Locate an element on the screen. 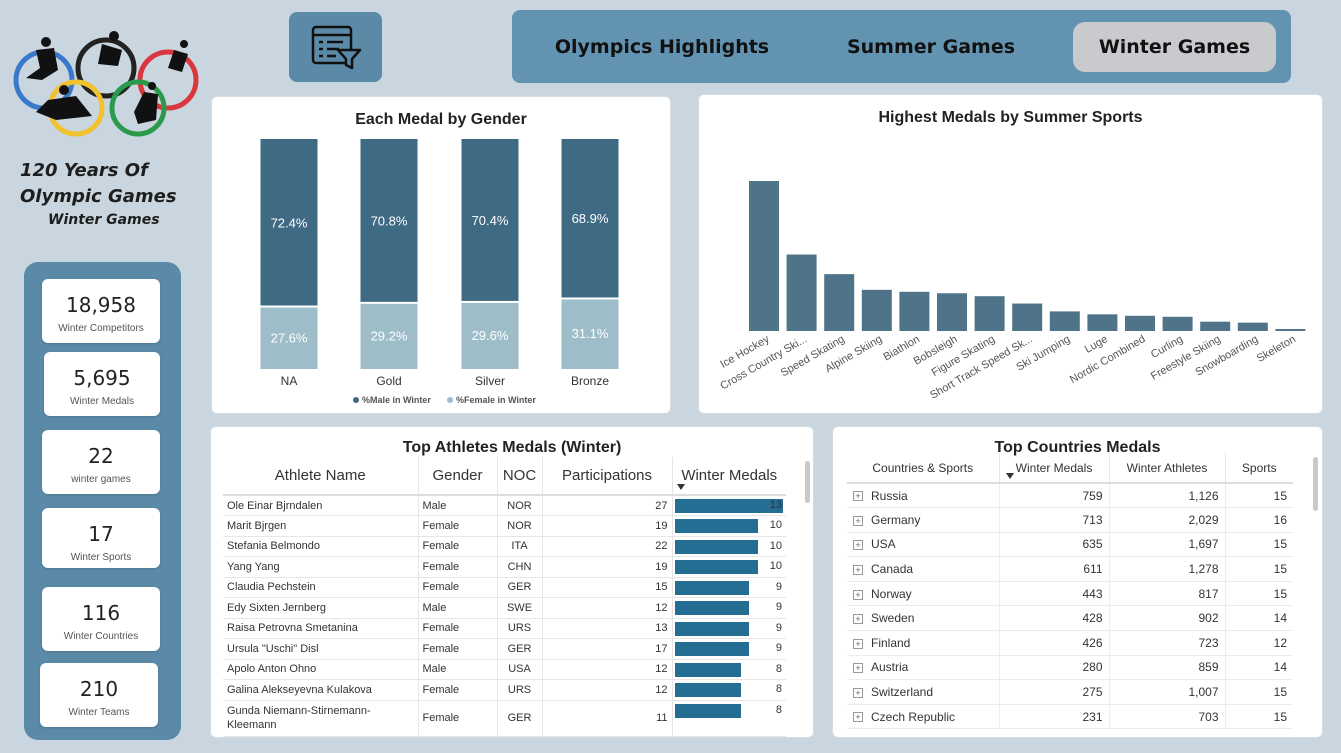  athlete-noc: USA is located at coordinates (520, 669).